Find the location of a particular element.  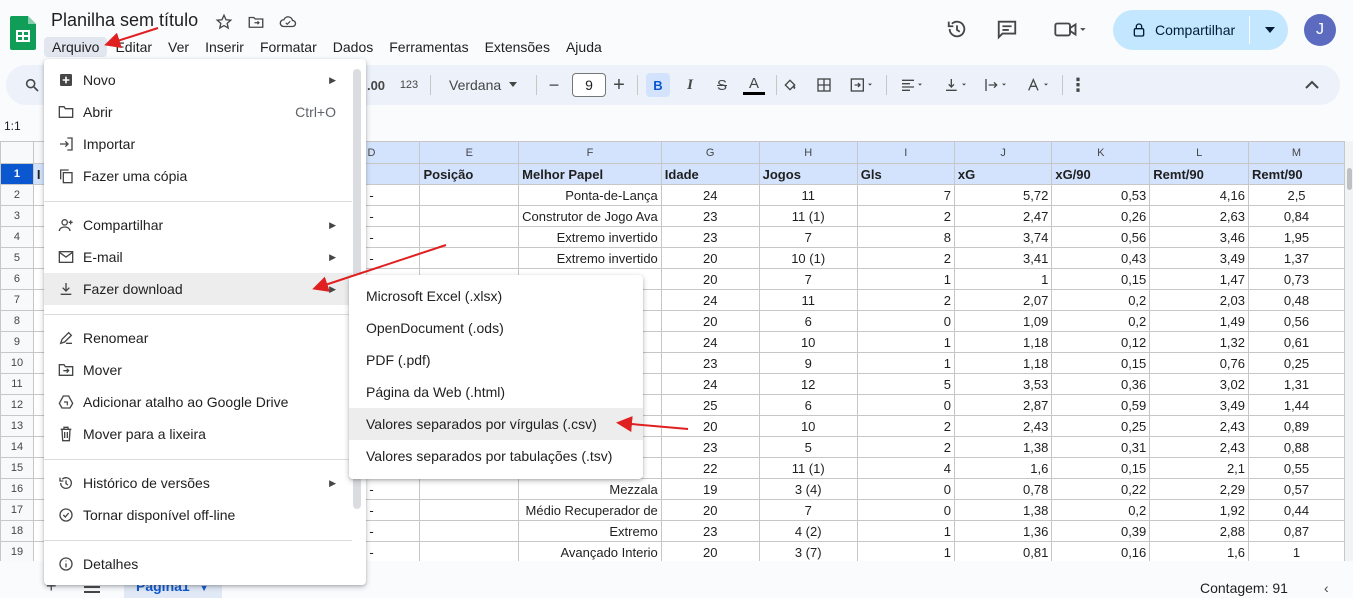

menu-dados: Dados is located at coordinates (353, 47).